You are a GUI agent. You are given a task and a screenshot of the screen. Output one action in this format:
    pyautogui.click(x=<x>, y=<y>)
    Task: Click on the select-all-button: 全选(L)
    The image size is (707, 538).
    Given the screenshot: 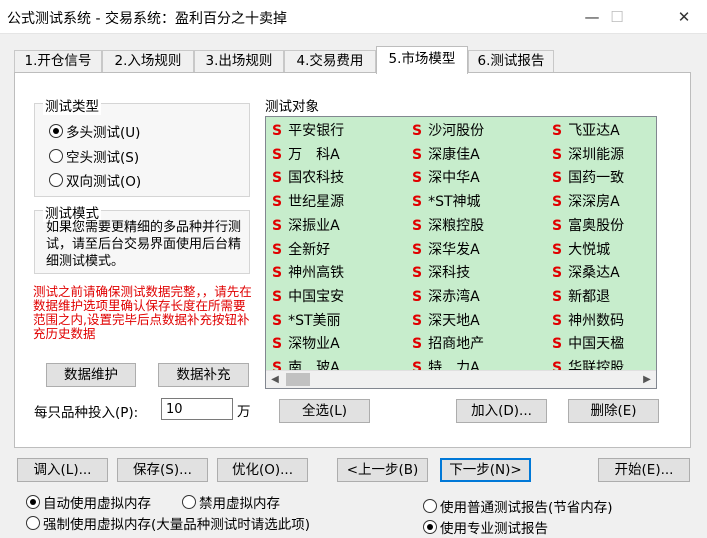 What is the action you would take?
    pyautogui.click(x=324, y=411)
    